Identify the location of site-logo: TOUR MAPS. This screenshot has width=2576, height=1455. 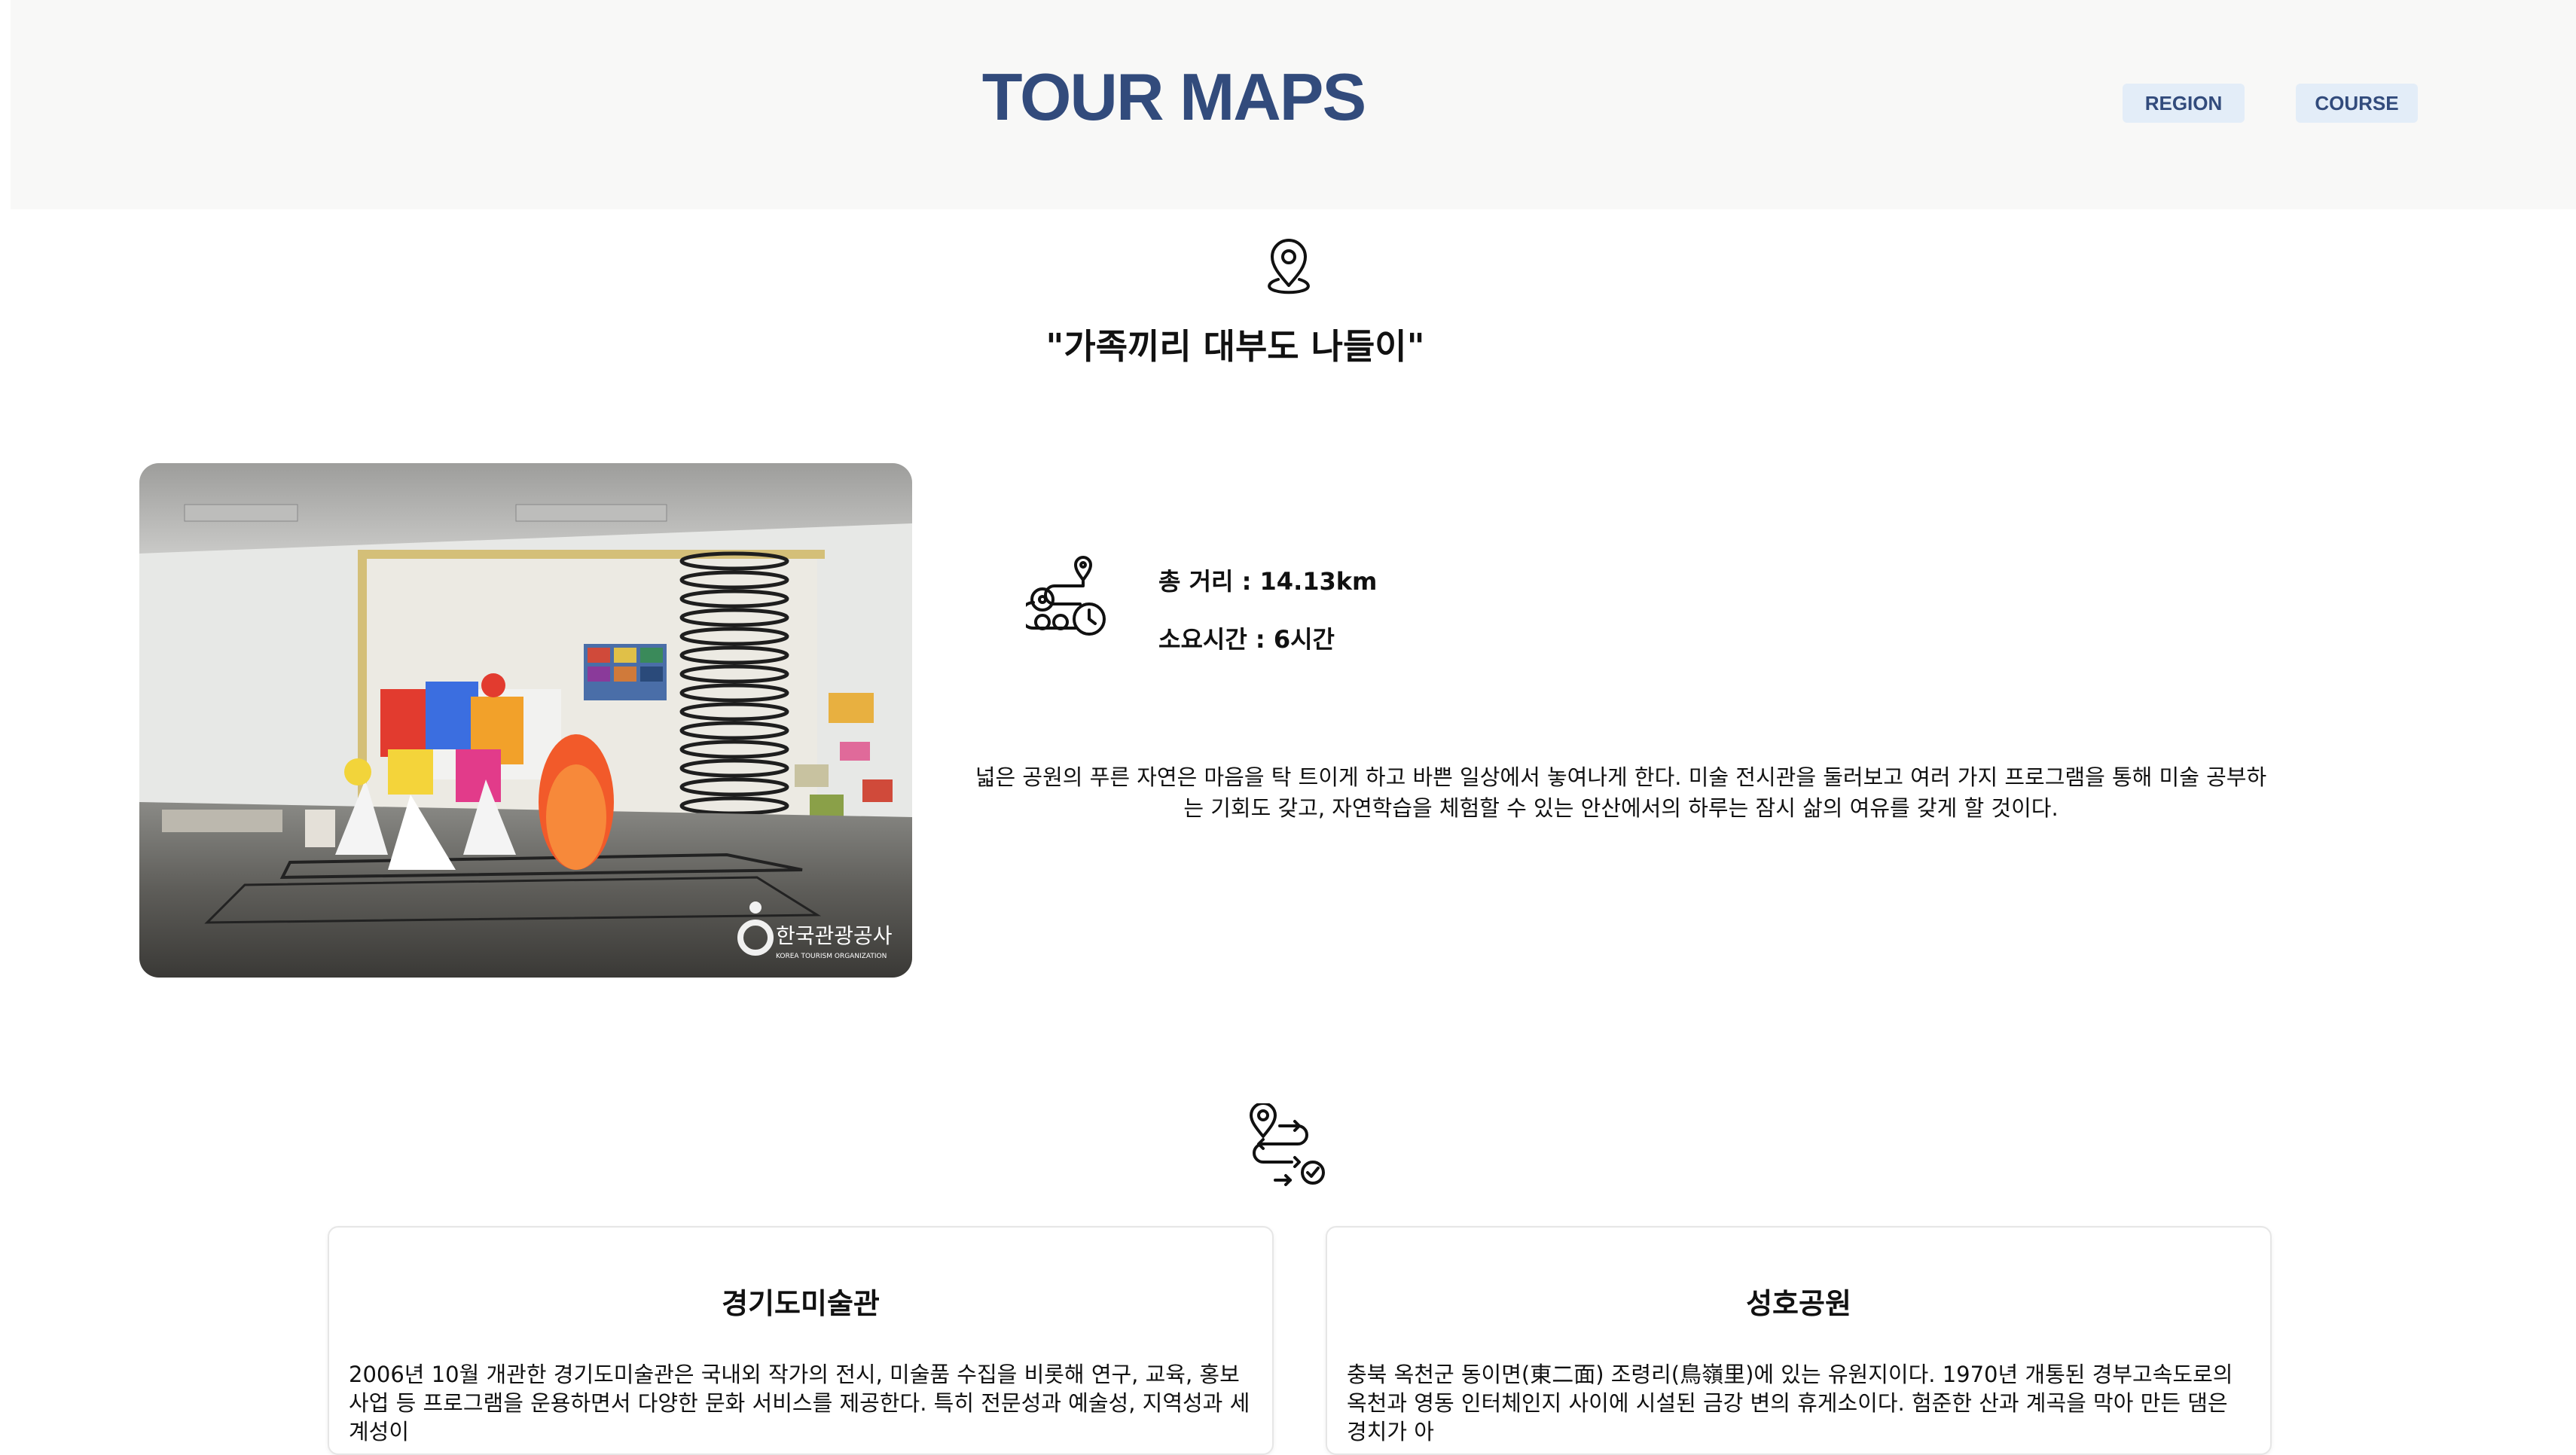
(1231, 97).